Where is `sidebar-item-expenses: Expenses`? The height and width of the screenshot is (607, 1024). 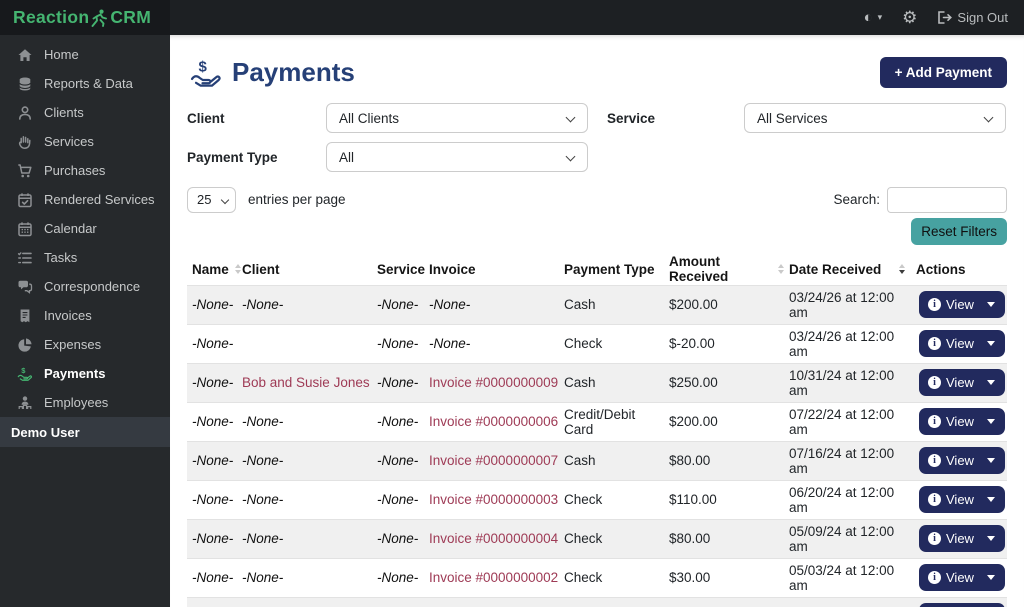
sidebar-item-expenses: Expenses is located at coordinates (85, 344).